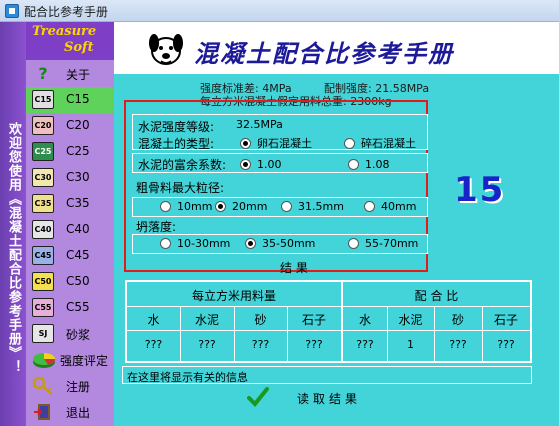 The image size is (559, 426). I want to click on sidebar-item-c30: C30 C30, so click(70, 178).